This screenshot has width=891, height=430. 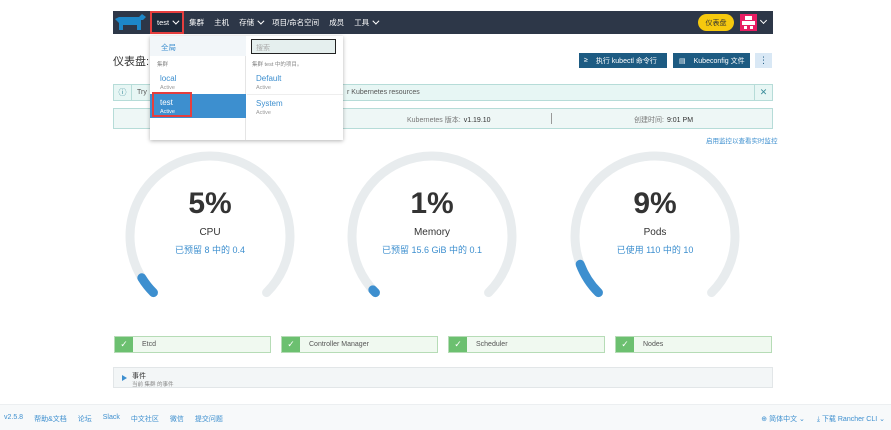 What do you see at coordinates (142, 92) in the screenshot?
I see `banner-text: Try` at bounding box center [142, 92].